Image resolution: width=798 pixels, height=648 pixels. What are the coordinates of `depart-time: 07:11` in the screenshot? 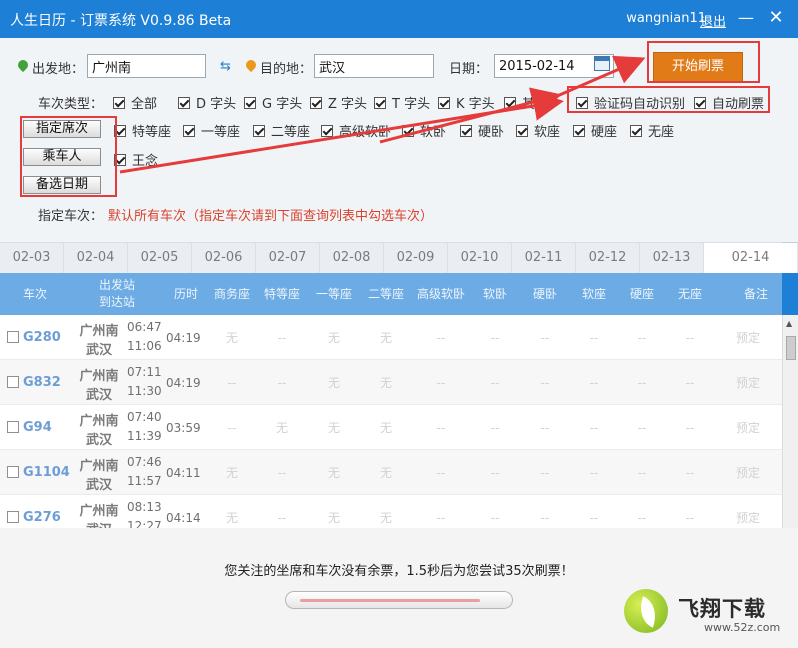 It's located at (144, 372).